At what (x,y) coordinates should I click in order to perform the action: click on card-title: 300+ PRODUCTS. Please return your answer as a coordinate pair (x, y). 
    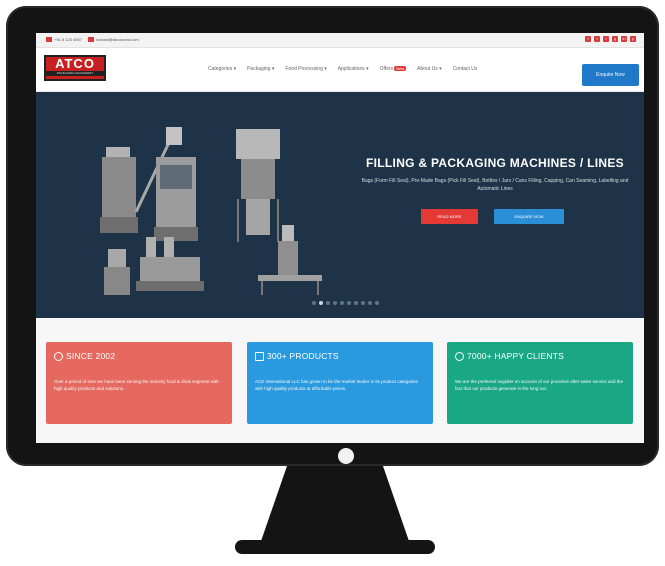
    Looking at the image, I should click on (297, 356).